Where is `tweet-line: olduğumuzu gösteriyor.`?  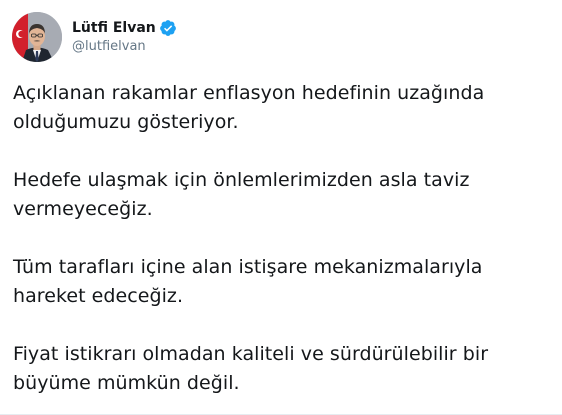
tweet-line: olduğumuzu gösteriyor. is located at coordinates (126, 122).